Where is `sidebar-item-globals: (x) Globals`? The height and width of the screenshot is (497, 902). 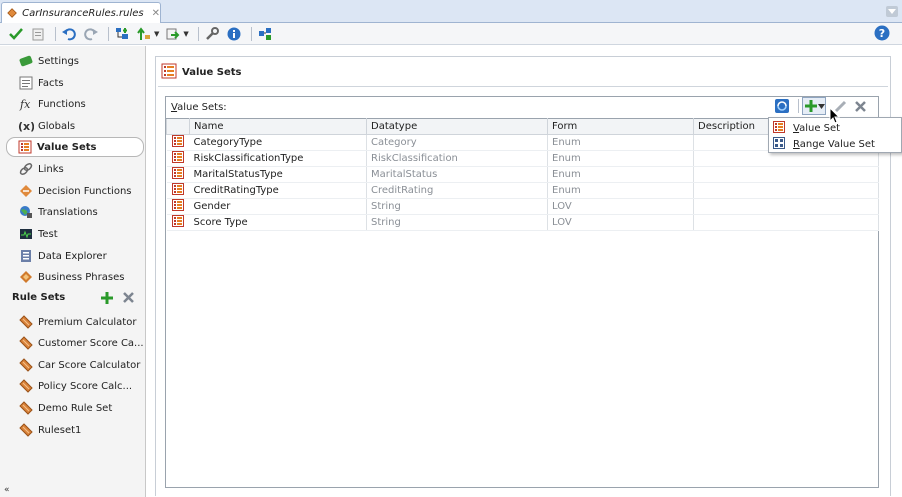 sidebar-item-globals: (x) Globals is located at coordinates (76, 126).